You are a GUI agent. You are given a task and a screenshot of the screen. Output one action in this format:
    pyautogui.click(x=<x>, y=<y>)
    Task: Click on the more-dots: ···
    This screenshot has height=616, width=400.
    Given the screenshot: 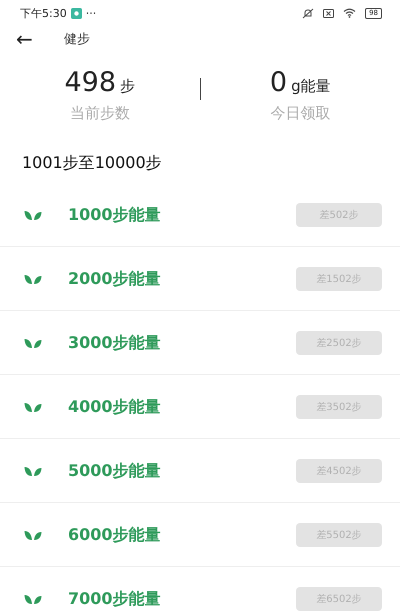 What is the action you would take?
    pyautogui.click(x=91, y=13)
    